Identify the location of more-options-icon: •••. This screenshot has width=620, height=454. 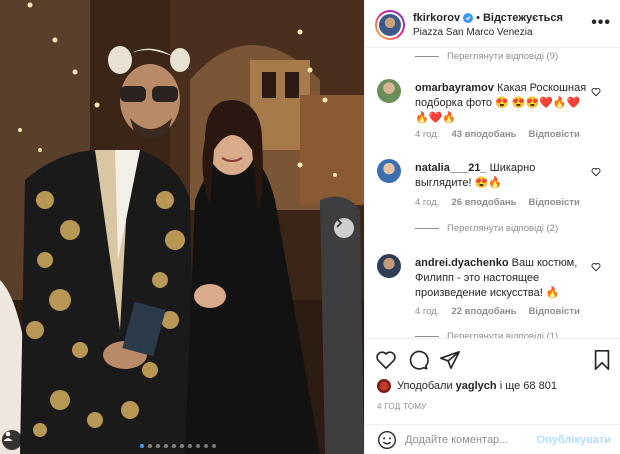
(601, 23).